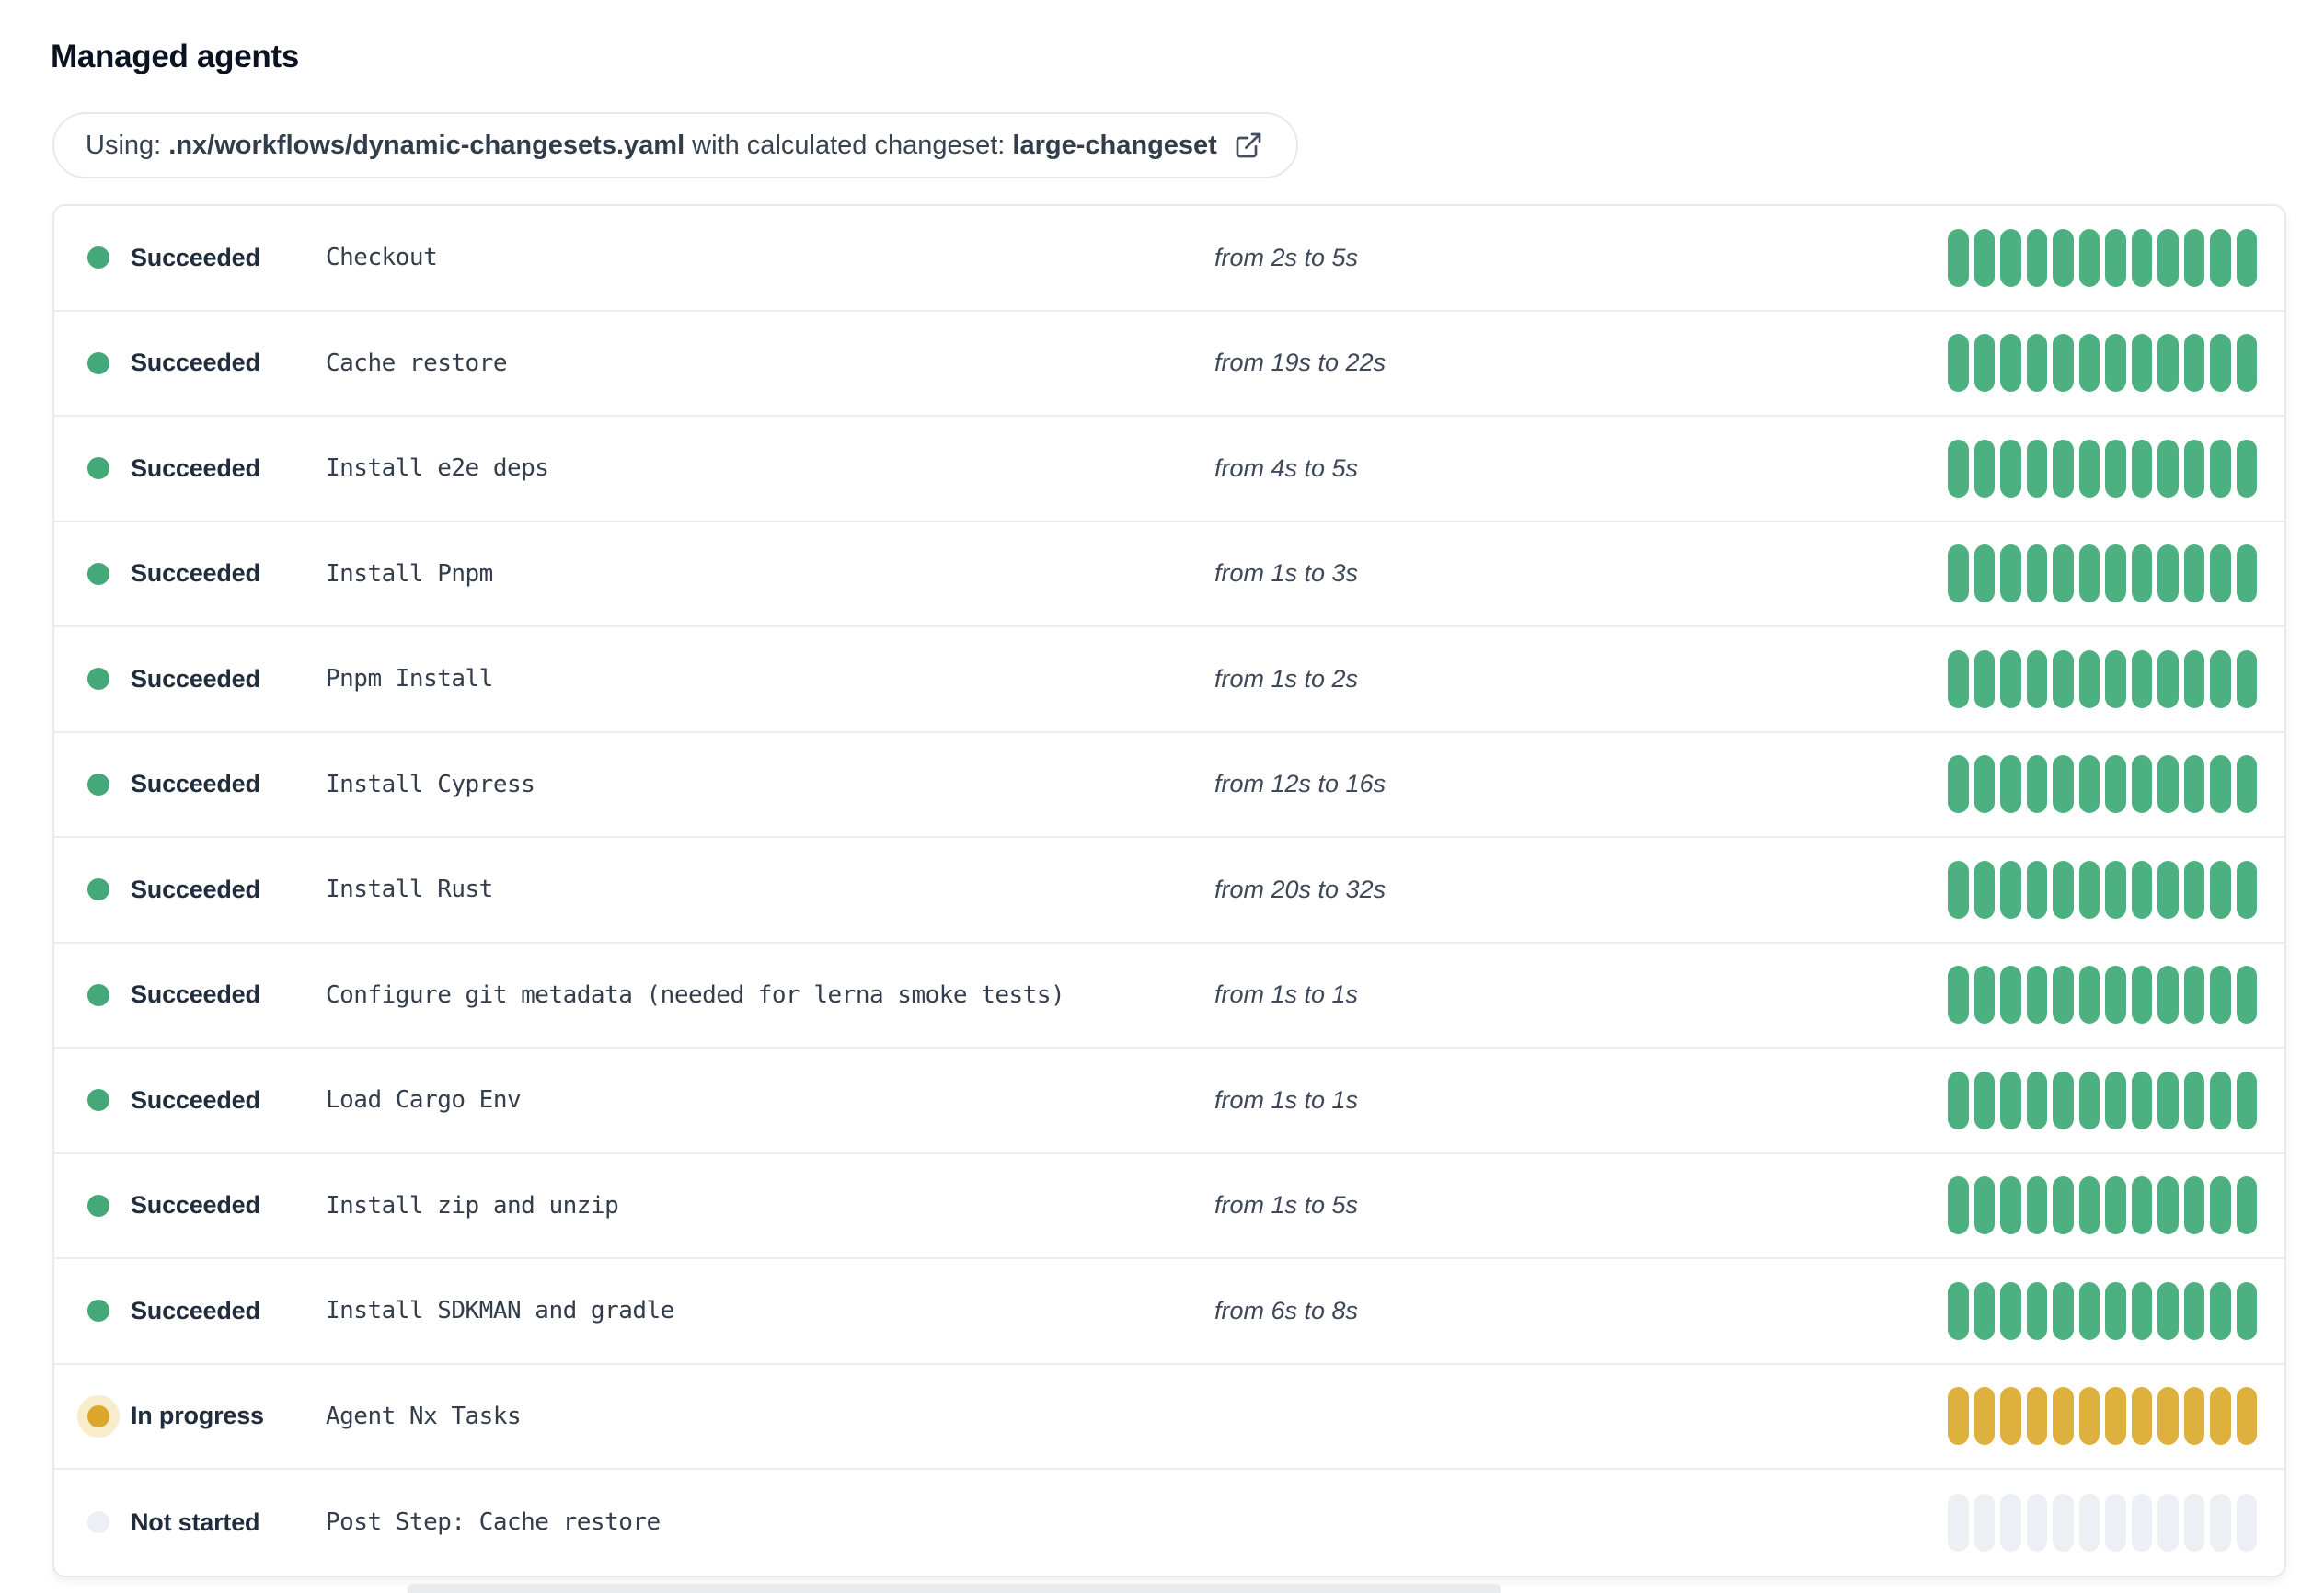 The height and width of the screenshot is (1593, 2324). I want to click on duration-range: from 12s to 16s, so click(1300, 784).